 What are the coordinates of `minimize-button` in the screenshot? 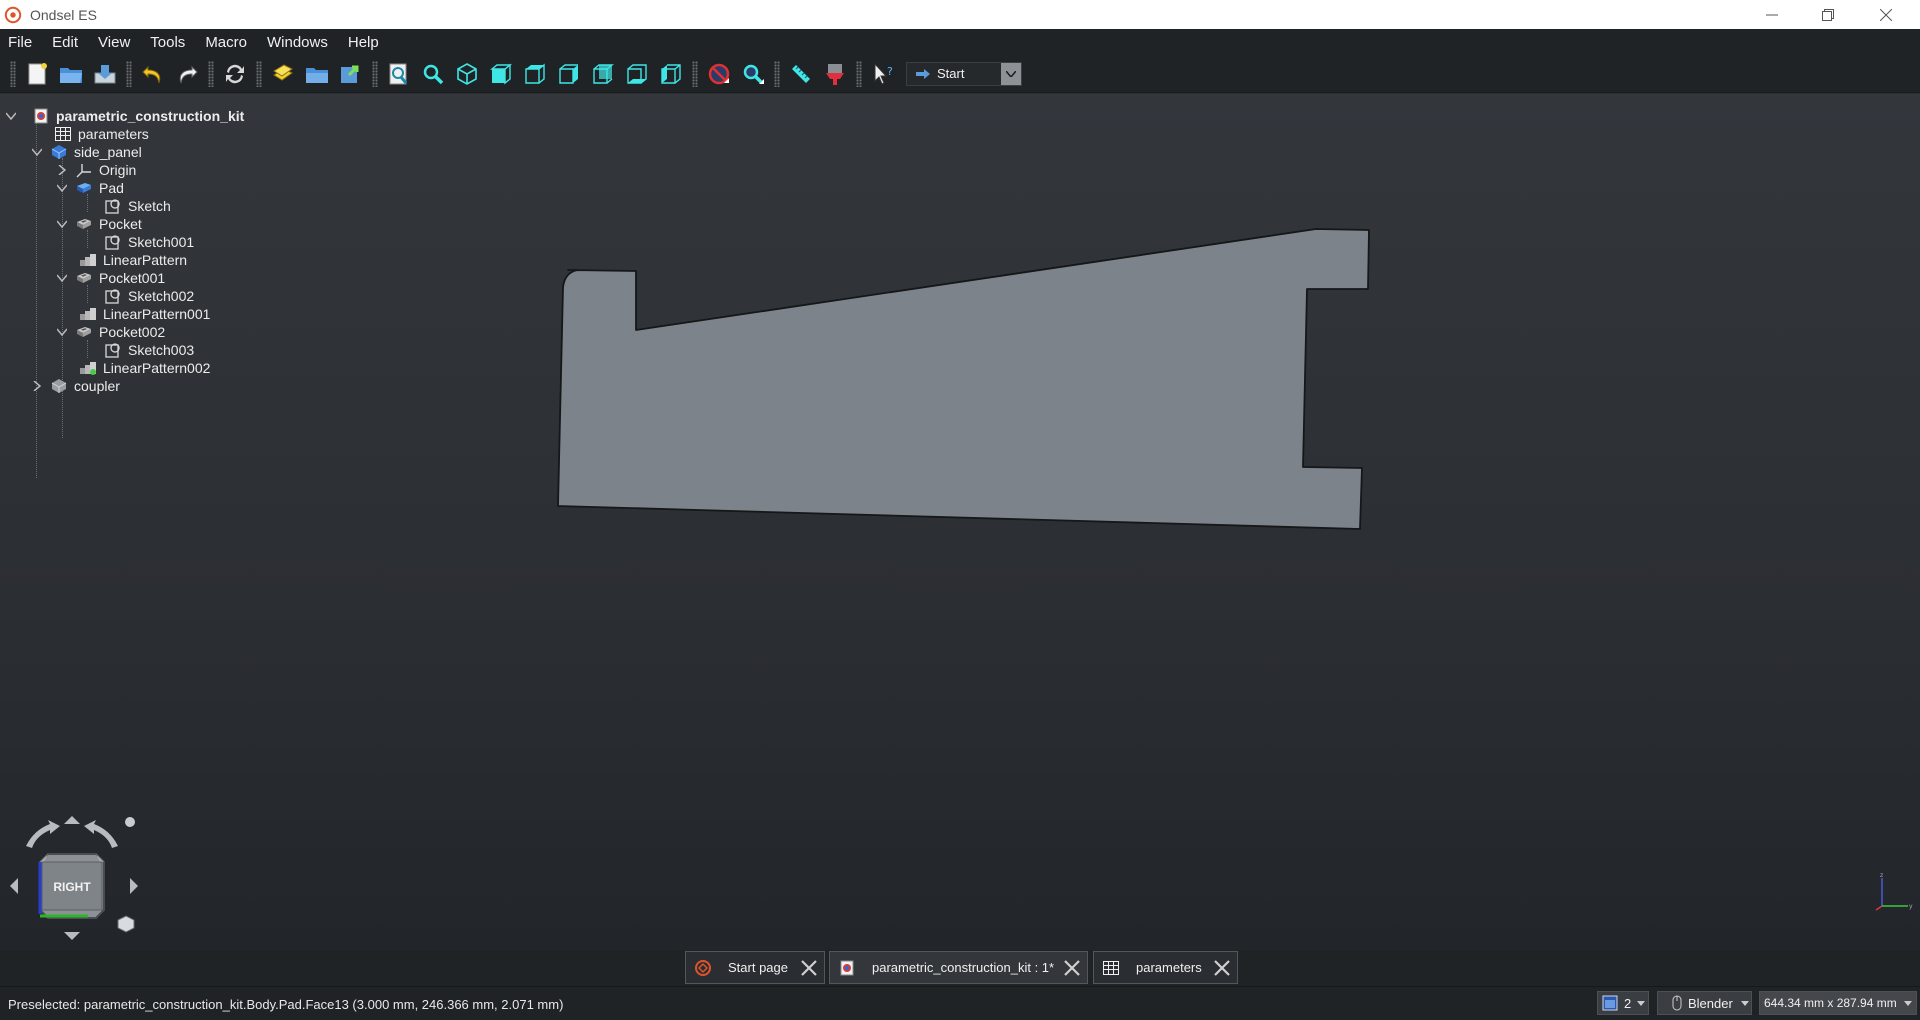 It's located at (1772, 14).